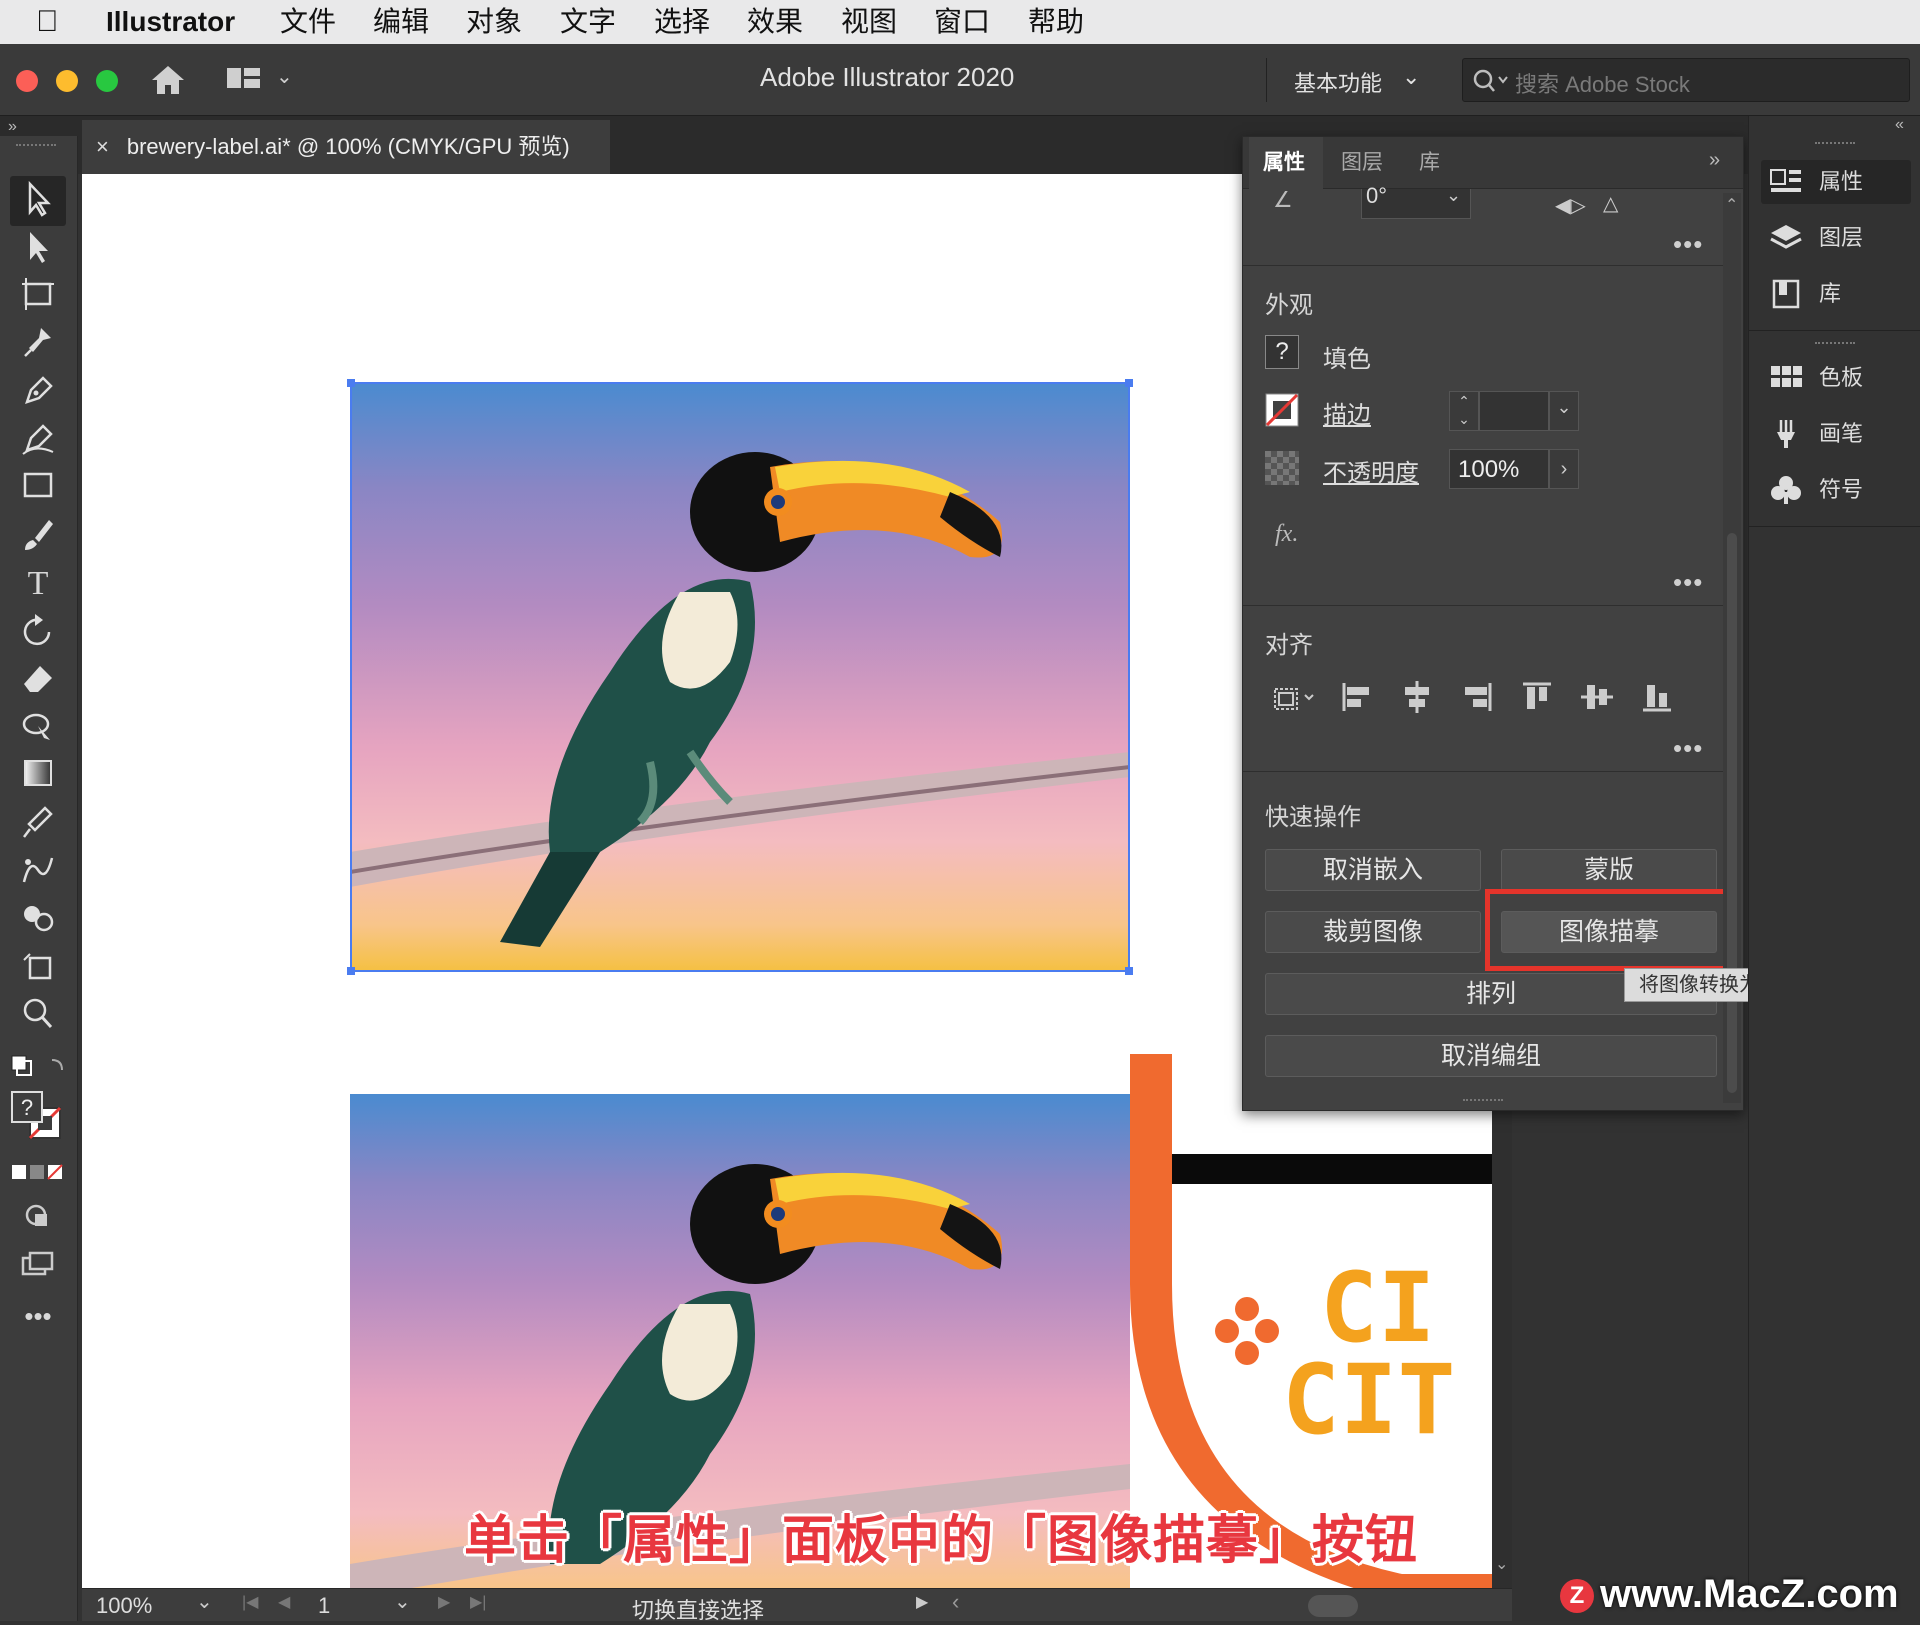  I want to click on opacity-label: 不透明度, so click(1371, 470).